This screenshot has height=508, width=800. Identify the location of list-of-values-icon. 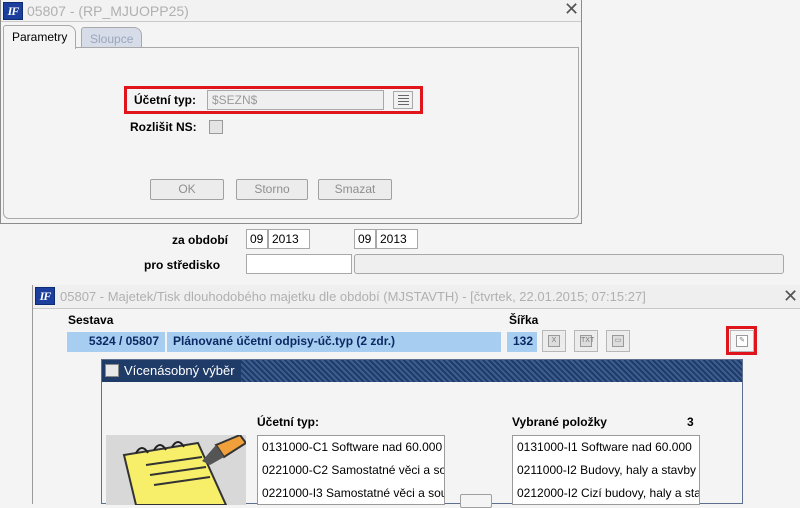
(403, 100).